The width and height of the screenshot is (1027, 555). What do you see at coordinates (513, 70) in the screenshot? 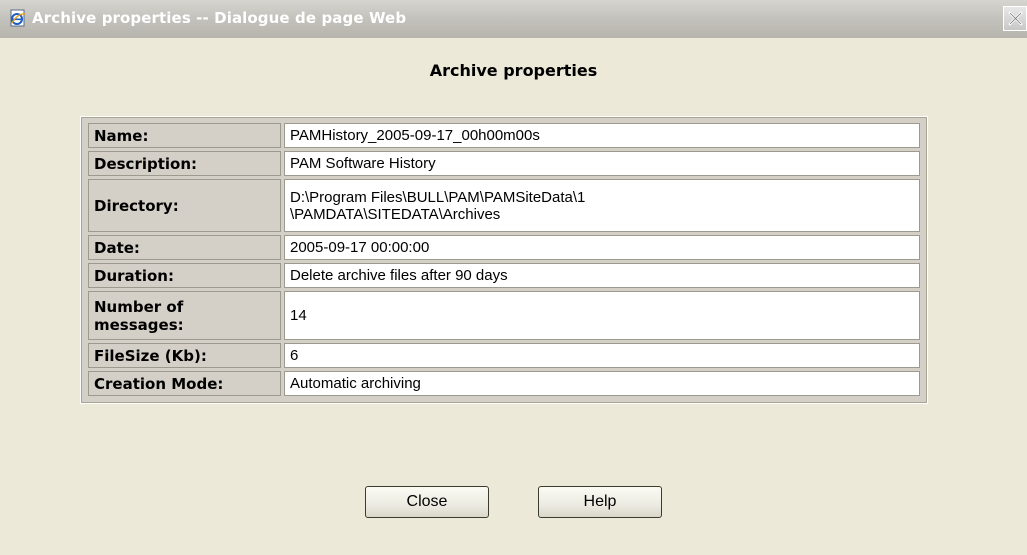
I see `dialog-heading: Archive properties` at bounding box center [513, 70].